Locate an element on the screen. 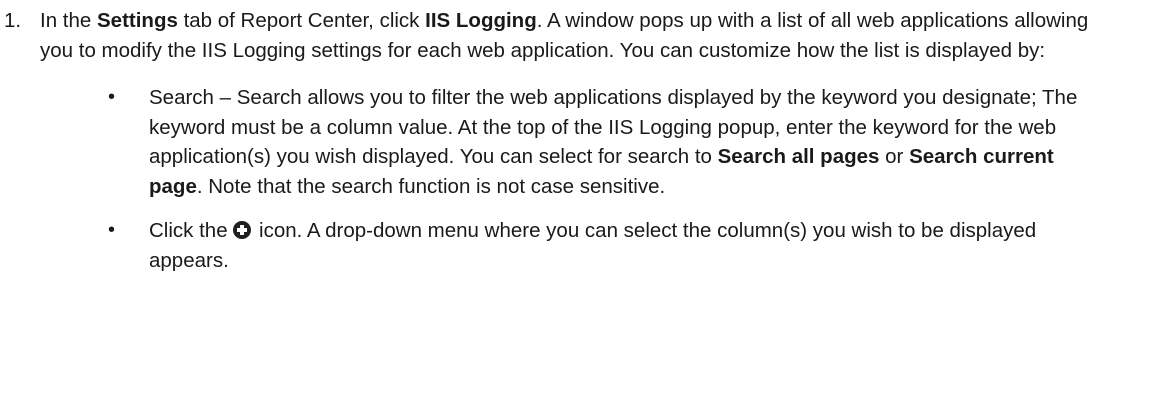  settings-tab-label: Settings is located at coordinates (137, 20).